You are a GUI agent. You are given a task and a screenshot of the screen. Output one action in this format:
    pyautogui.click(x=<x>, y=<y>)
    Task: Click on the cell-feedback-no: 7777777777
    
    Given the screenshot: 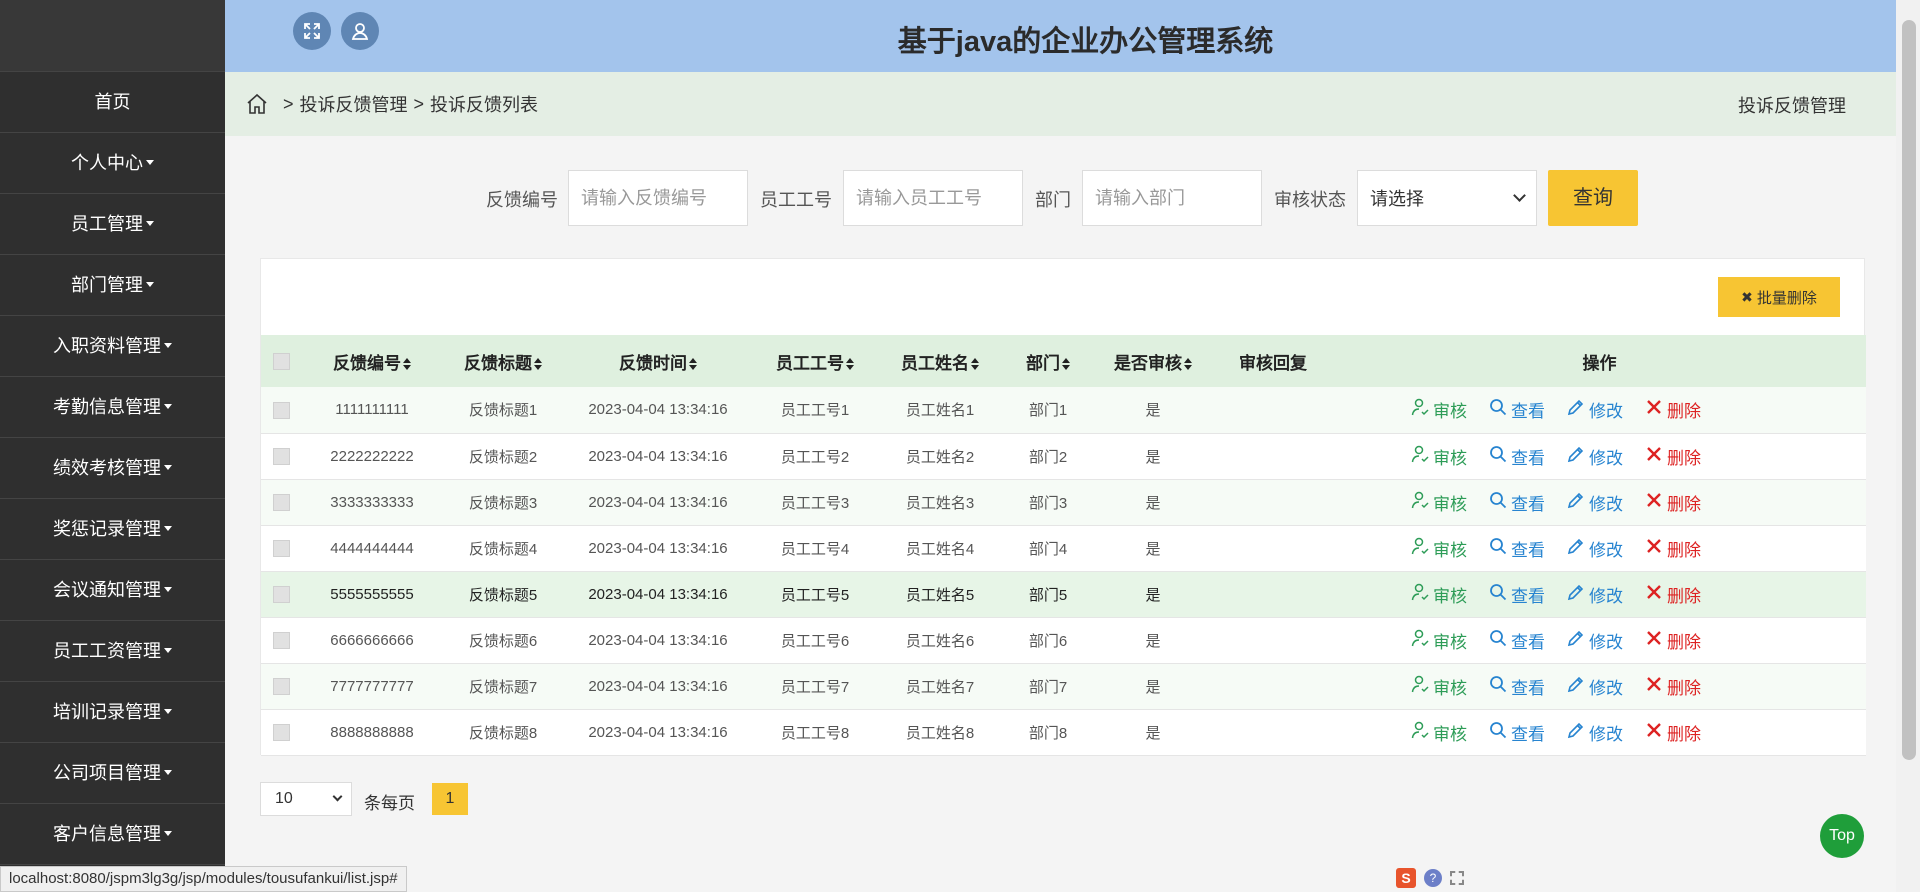 What is the action you would take?
    pyautogui.click(x=372, y=686)
    